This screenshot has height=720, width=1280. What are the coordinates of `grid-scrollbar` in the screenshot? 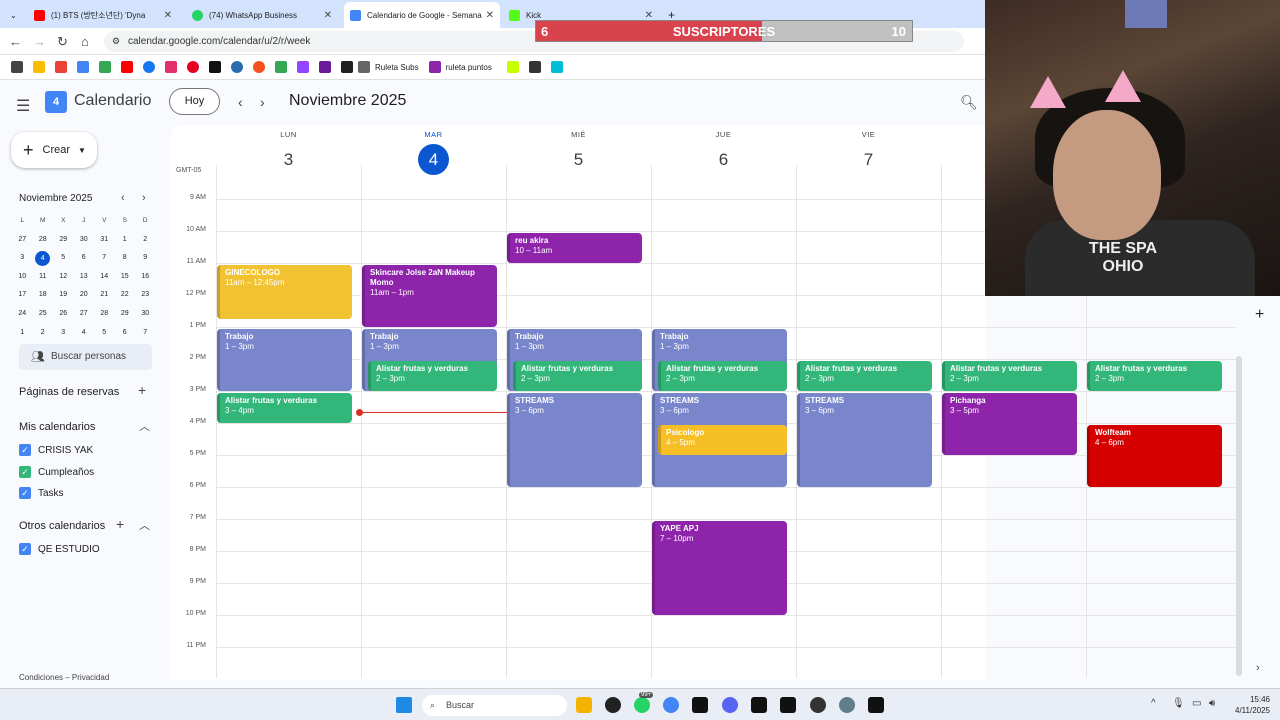 It's located at (1239, 516).